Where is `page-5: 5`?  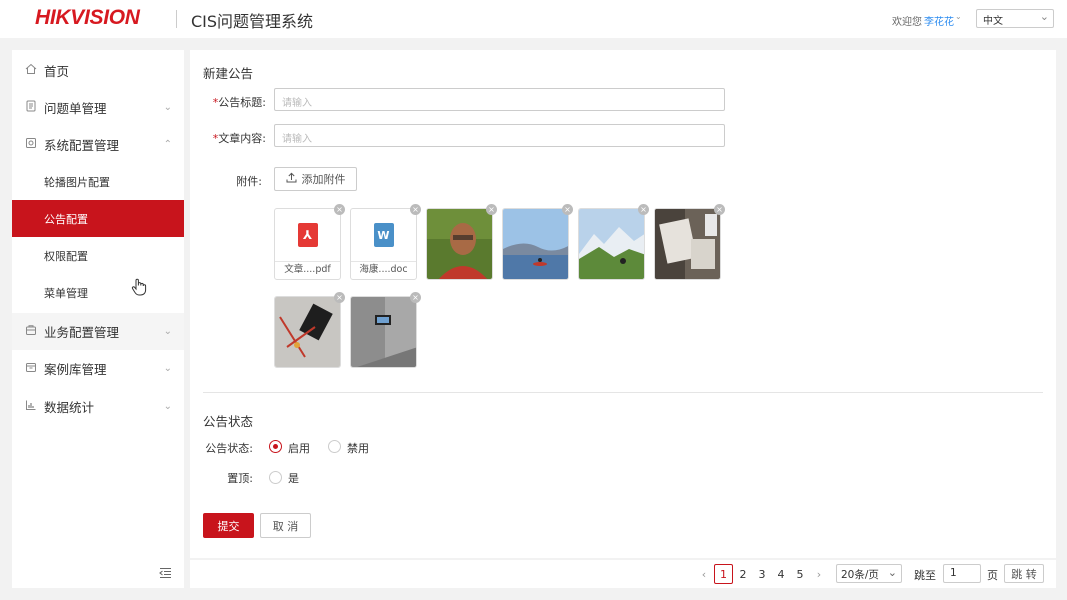
page-5: 5 is located at coordinates (800, 574).